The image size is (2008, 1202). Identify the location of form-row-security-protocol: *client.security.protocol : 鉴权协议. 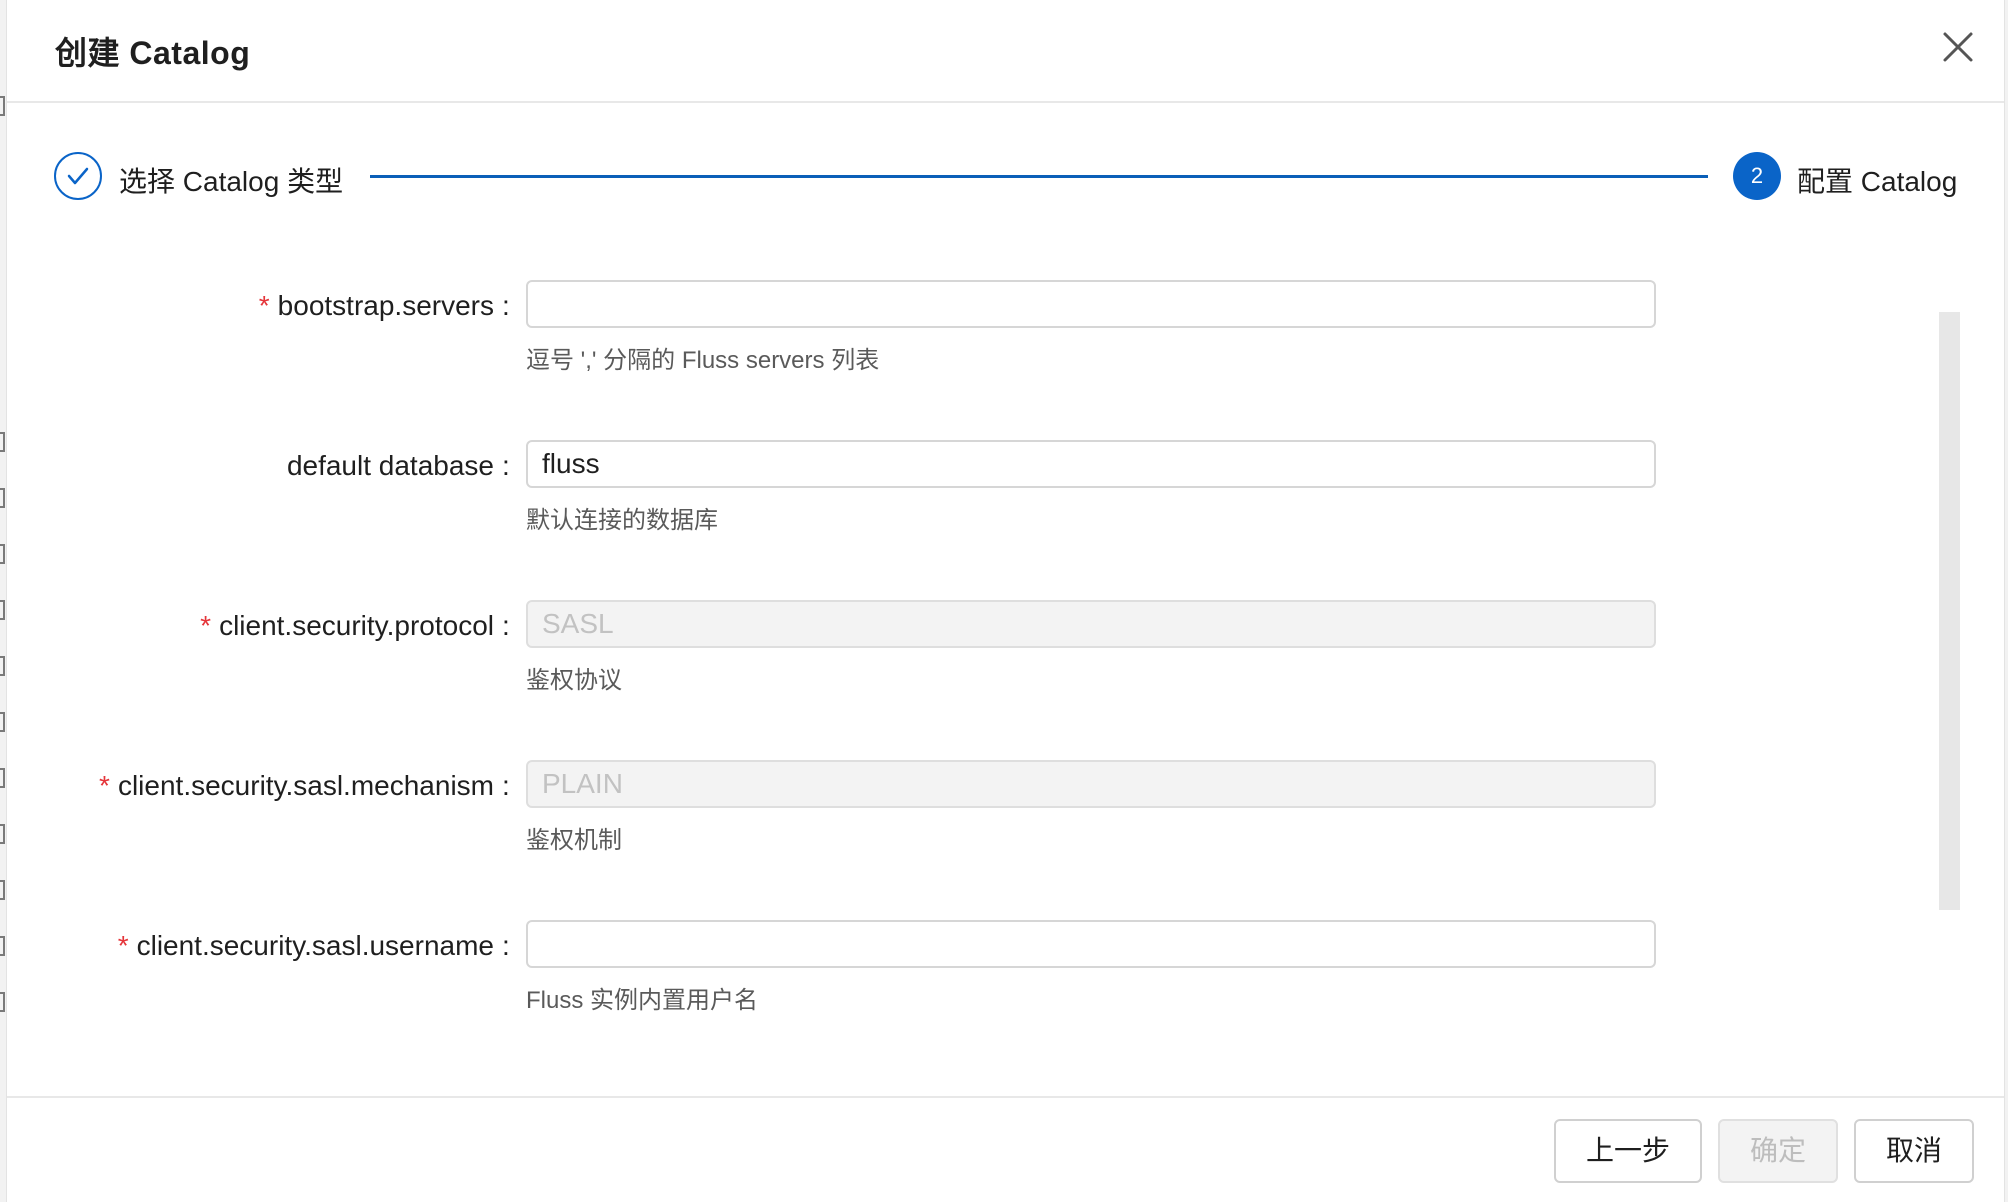
(1005, 670).